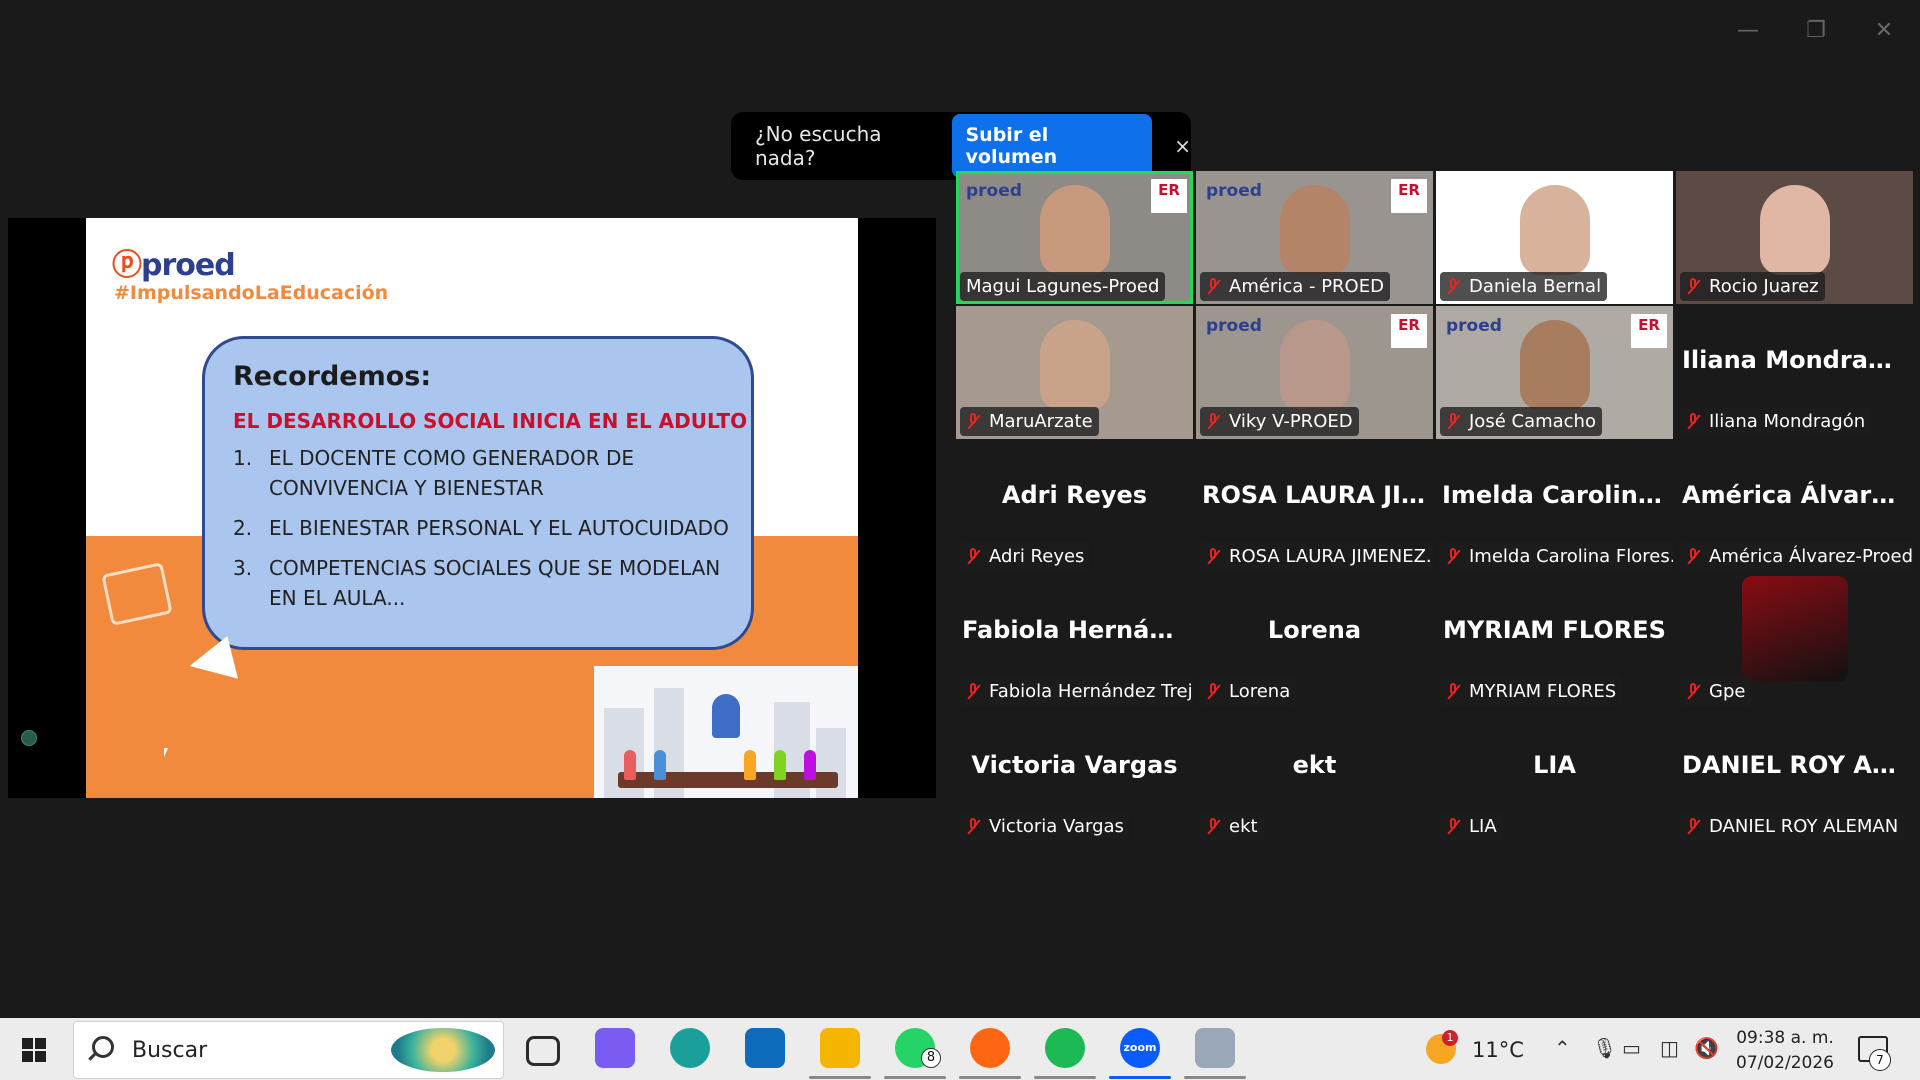 This screenshot has height=1080, width=1920. I want to click on participant-tile: Lorena Lorena, so click(1314, 642).